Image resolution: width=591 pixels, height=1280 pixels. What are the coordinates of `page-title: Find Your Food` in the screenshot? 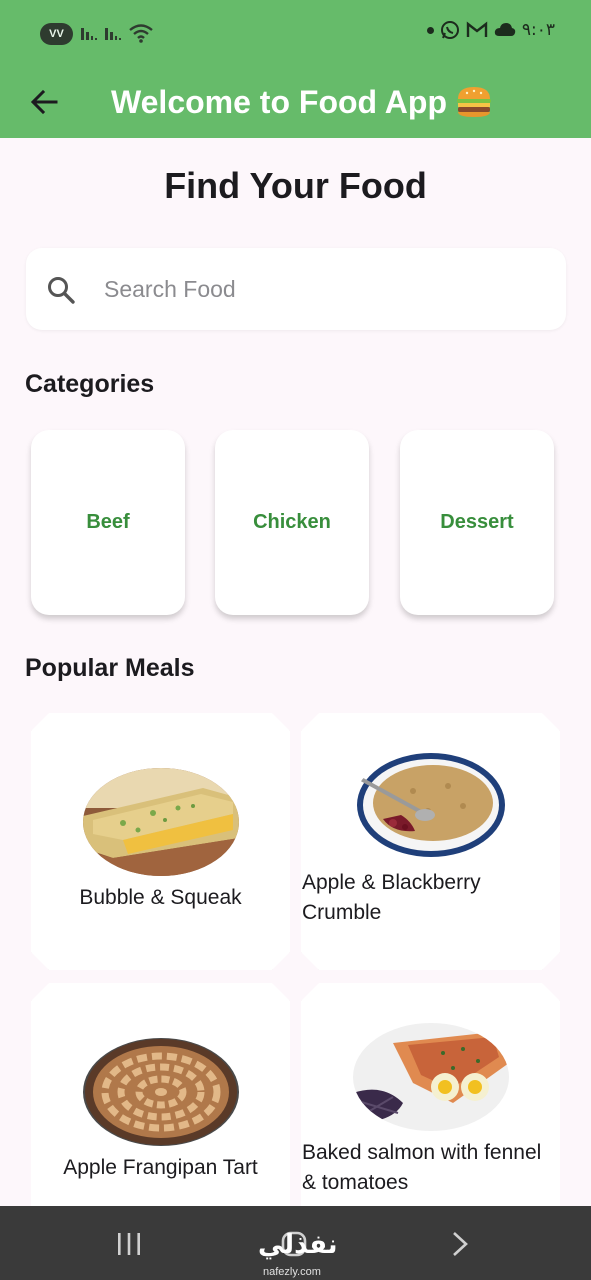 It's located at (295, 185).